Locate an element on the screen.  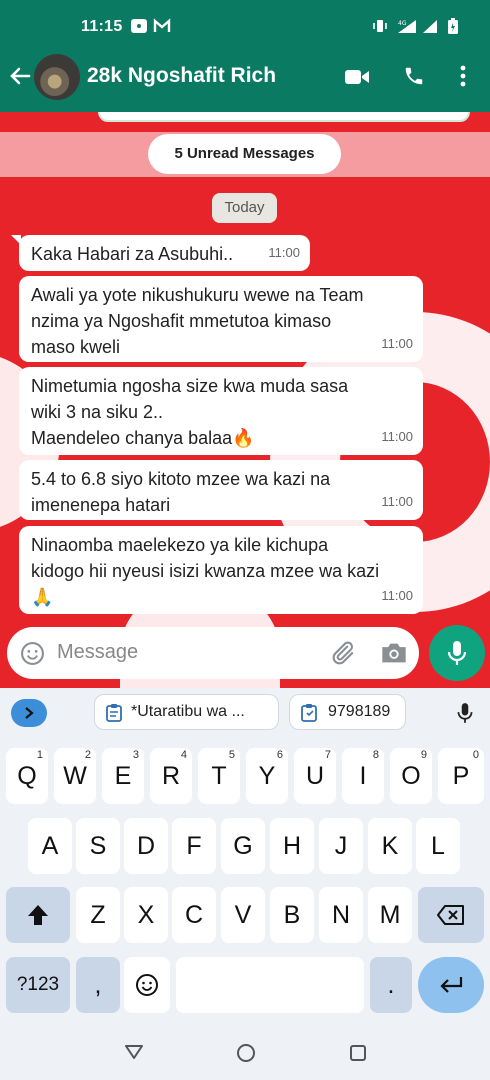
key-number: 6 is located at coordinates (279, 755).